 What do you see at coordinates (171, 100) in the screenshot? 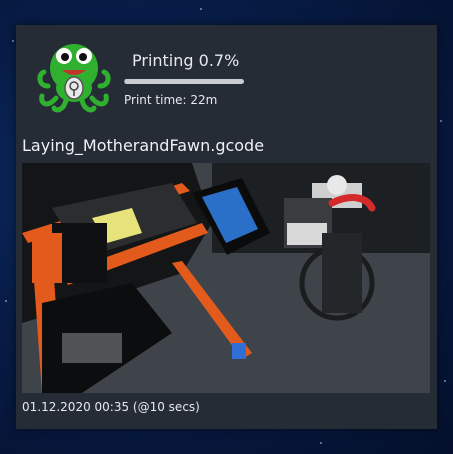
I see `print-time: Print time: 22m` at bounding box center [171, 100].